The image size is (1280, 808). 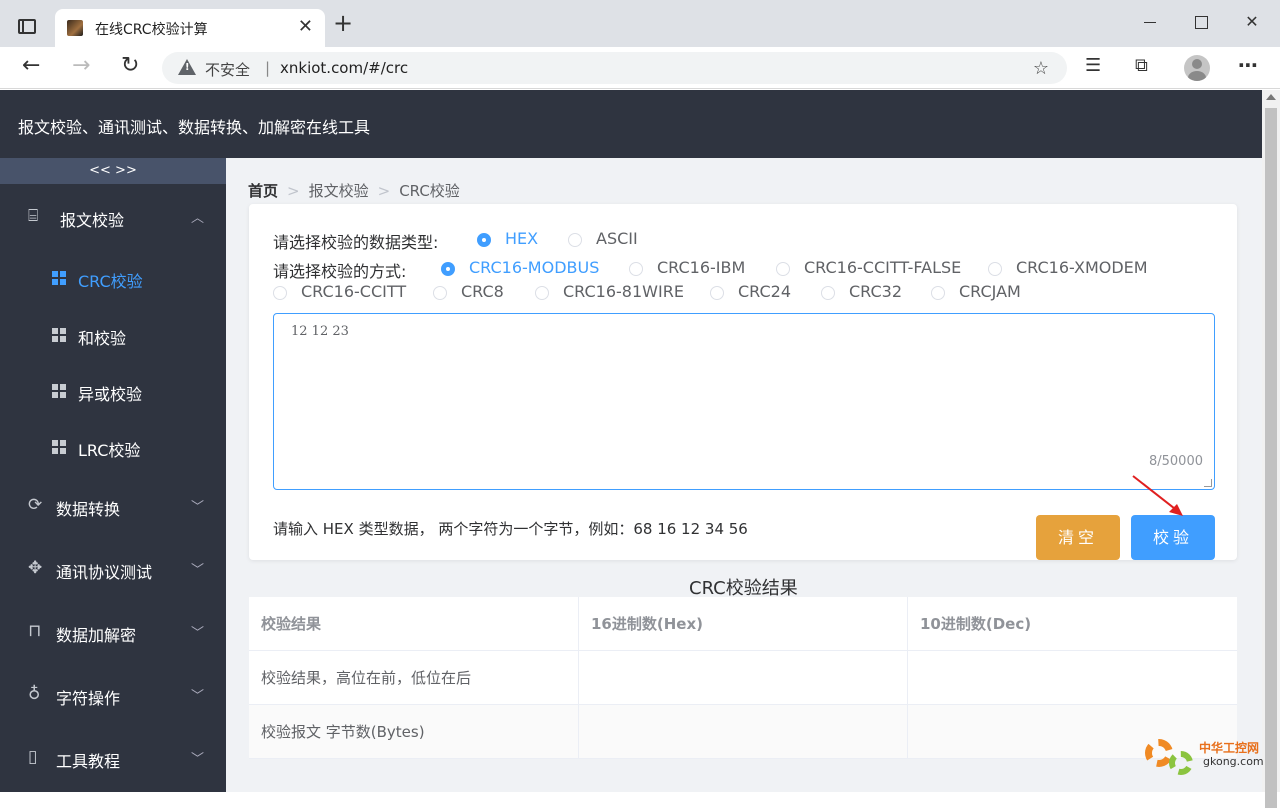 What do you see at coordinates (113, 171) in the screenshot?
I see `sidebar-collapse-toggle: << >>` at bounding box center [113, 171].